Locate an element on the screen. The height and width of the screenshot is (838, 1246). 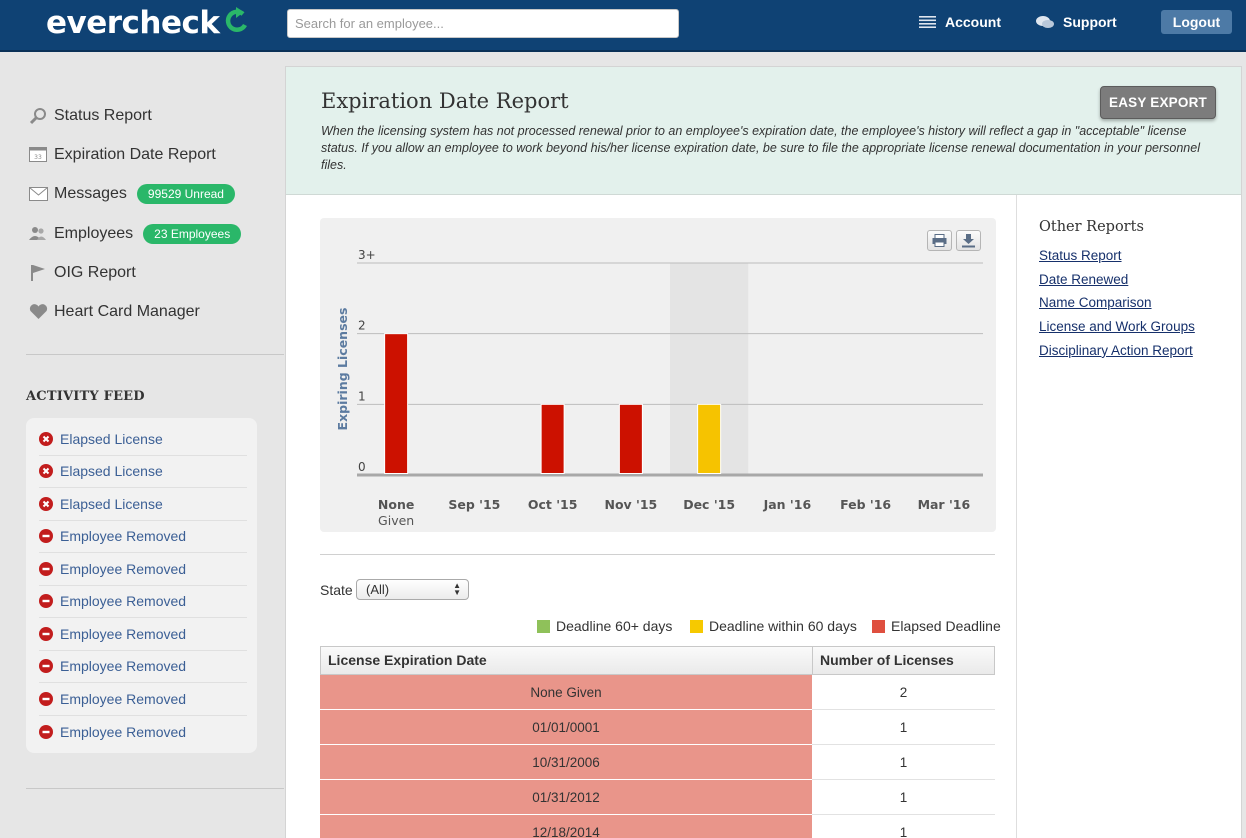
table-row: 01/01/0001 1 is located at coordinates (657, 727).